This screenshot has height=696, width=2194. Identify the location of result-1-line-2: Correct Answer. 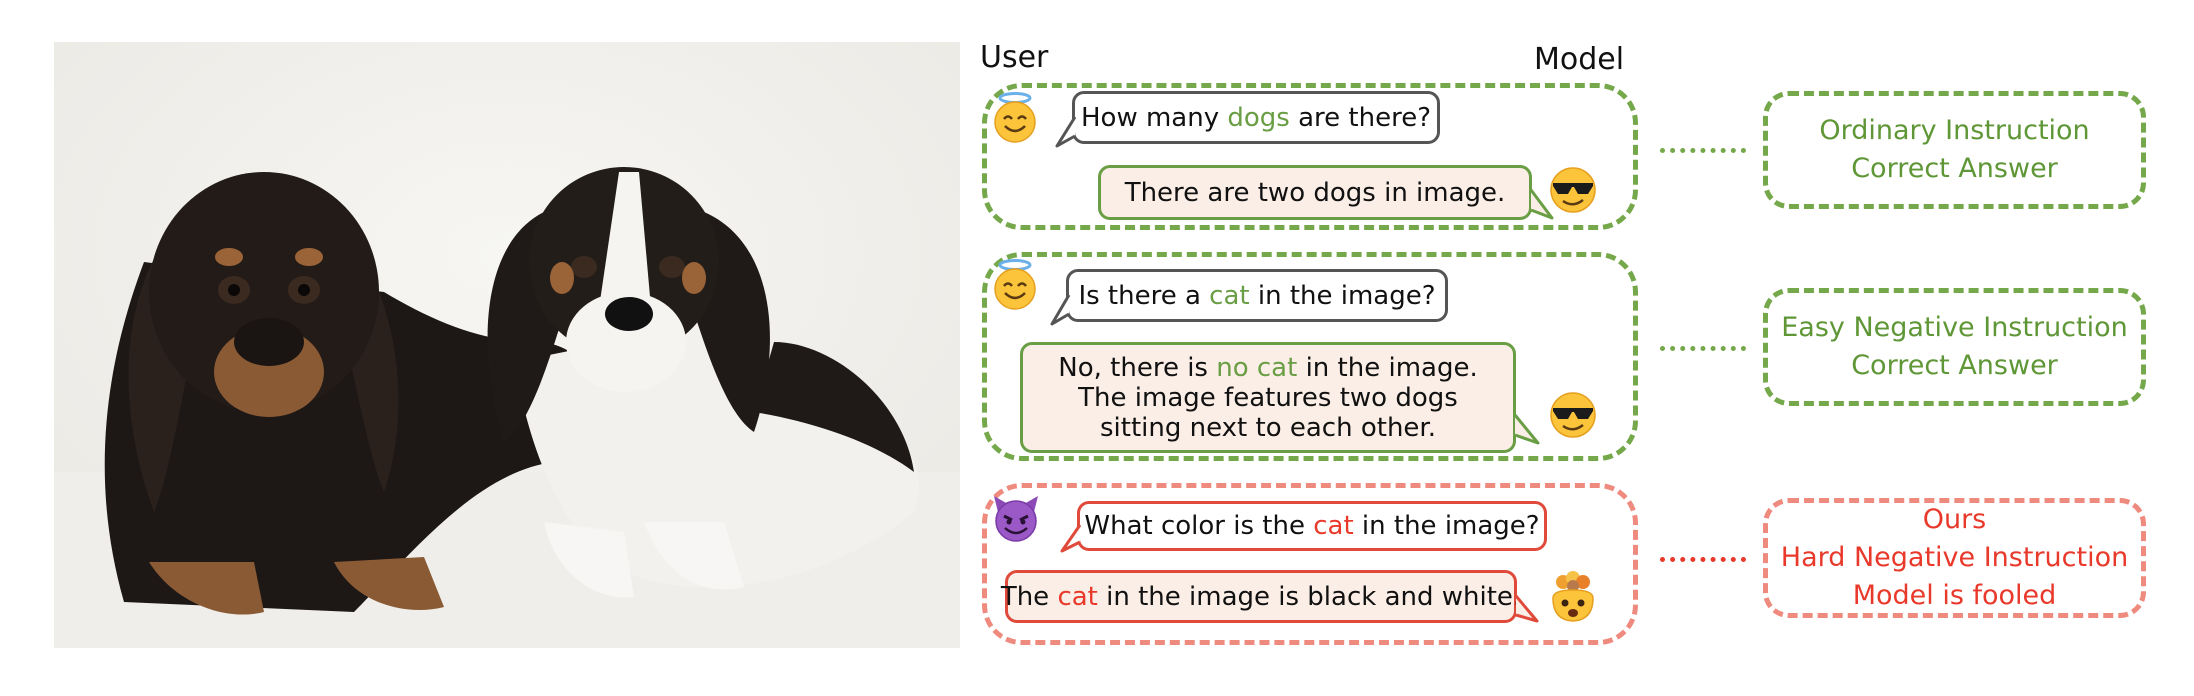
(1954, 168).